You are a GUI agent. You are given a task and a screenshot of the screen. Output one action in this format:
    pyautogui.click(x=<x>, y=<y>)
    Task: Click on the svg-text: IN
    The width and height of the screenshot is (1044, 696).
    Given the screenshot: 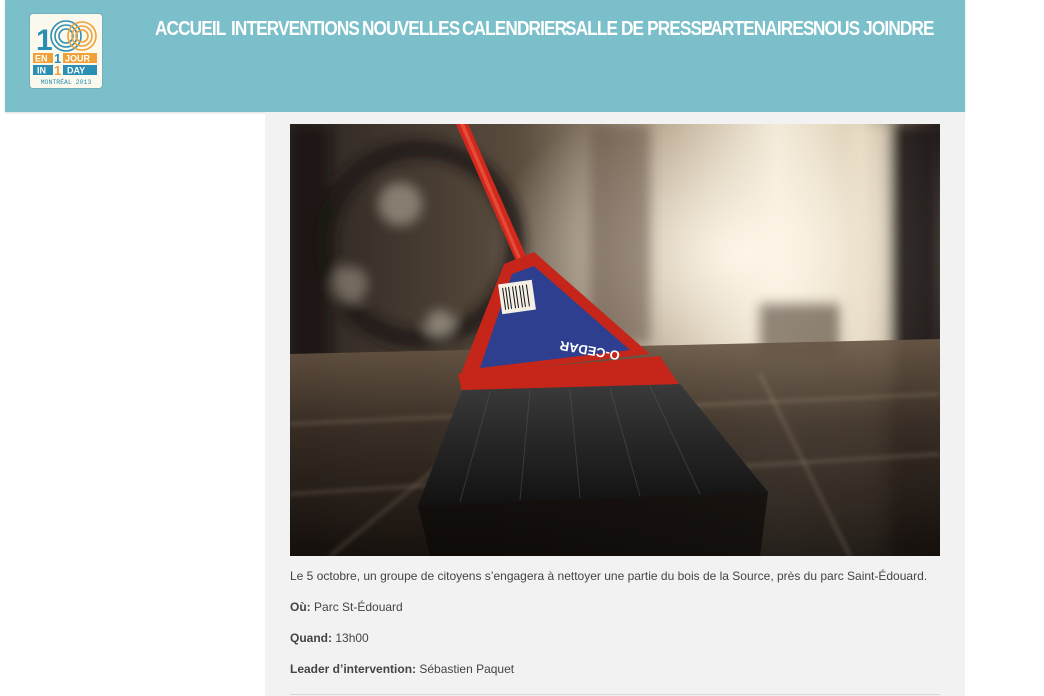 What is the action you would take?
    pyautogui.click(x=41, y=71)
    